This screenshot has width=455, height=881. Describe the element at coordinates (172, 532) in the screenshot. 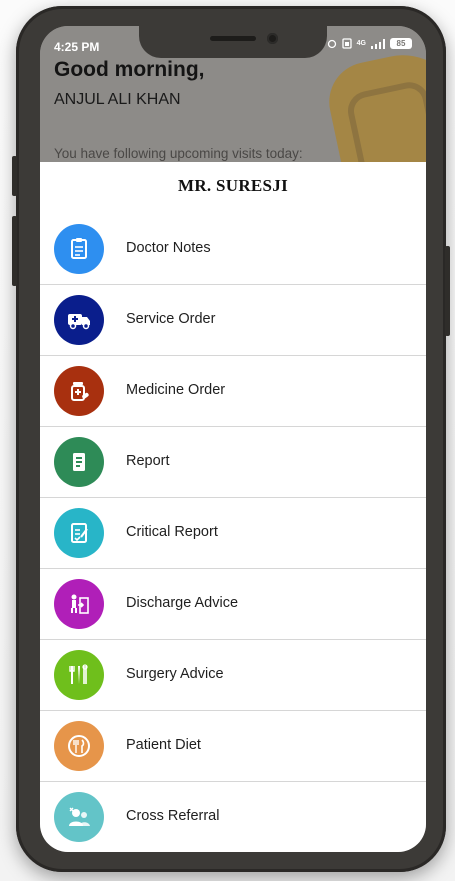

I see `menu-item-label: Critical Report` at that location.